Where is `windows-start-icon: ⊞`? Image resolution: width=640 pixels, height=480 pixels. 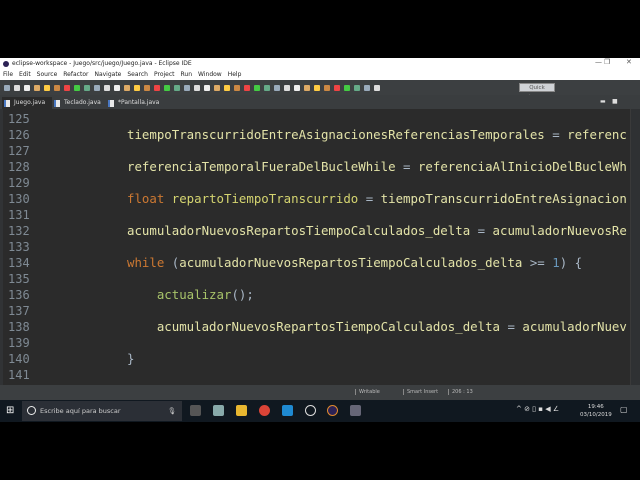
windows-start-icon: ⊞ is located at coordinates (10, 410).